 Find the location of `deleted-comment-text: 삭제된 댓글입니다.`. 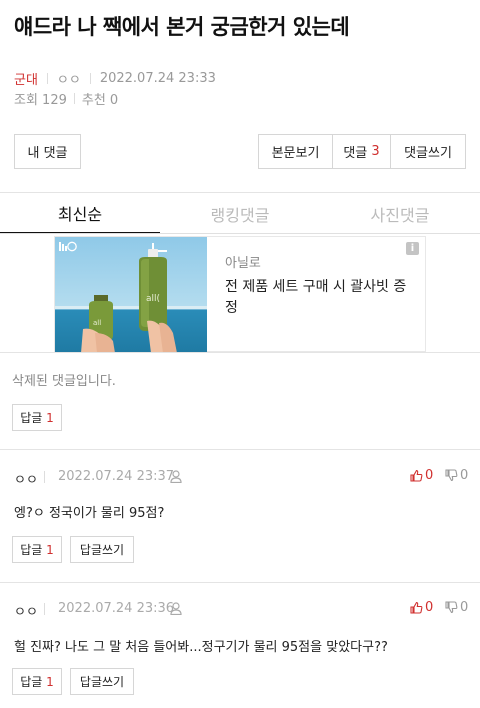

deleted-comment-text: 삭제된 댓글입니다. is located at coordinates (64, 381).